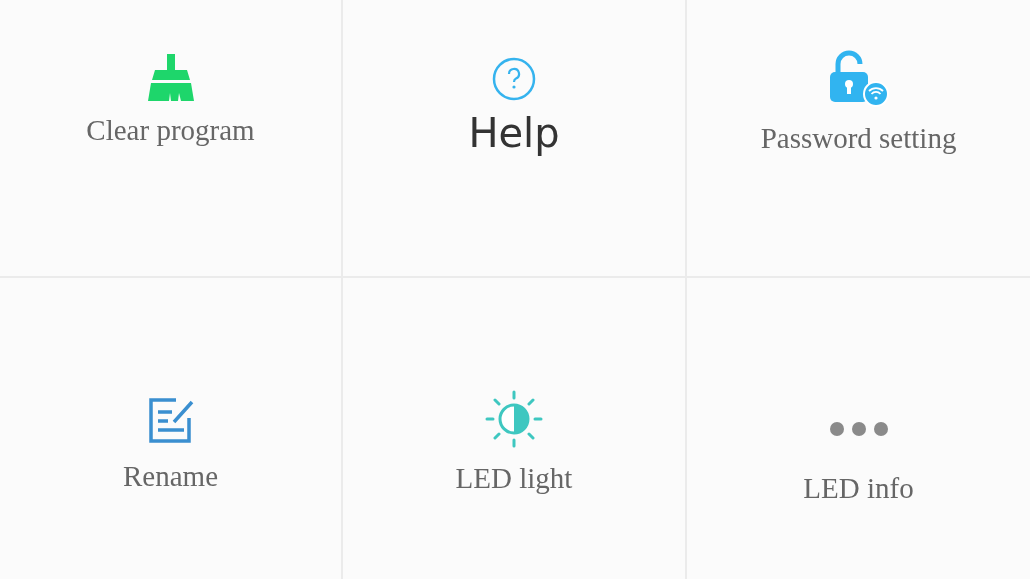  What do you see at coordinates (514, 133) in the screenshot?
I see `tile-label: Help` at bounding box center [514, 133].